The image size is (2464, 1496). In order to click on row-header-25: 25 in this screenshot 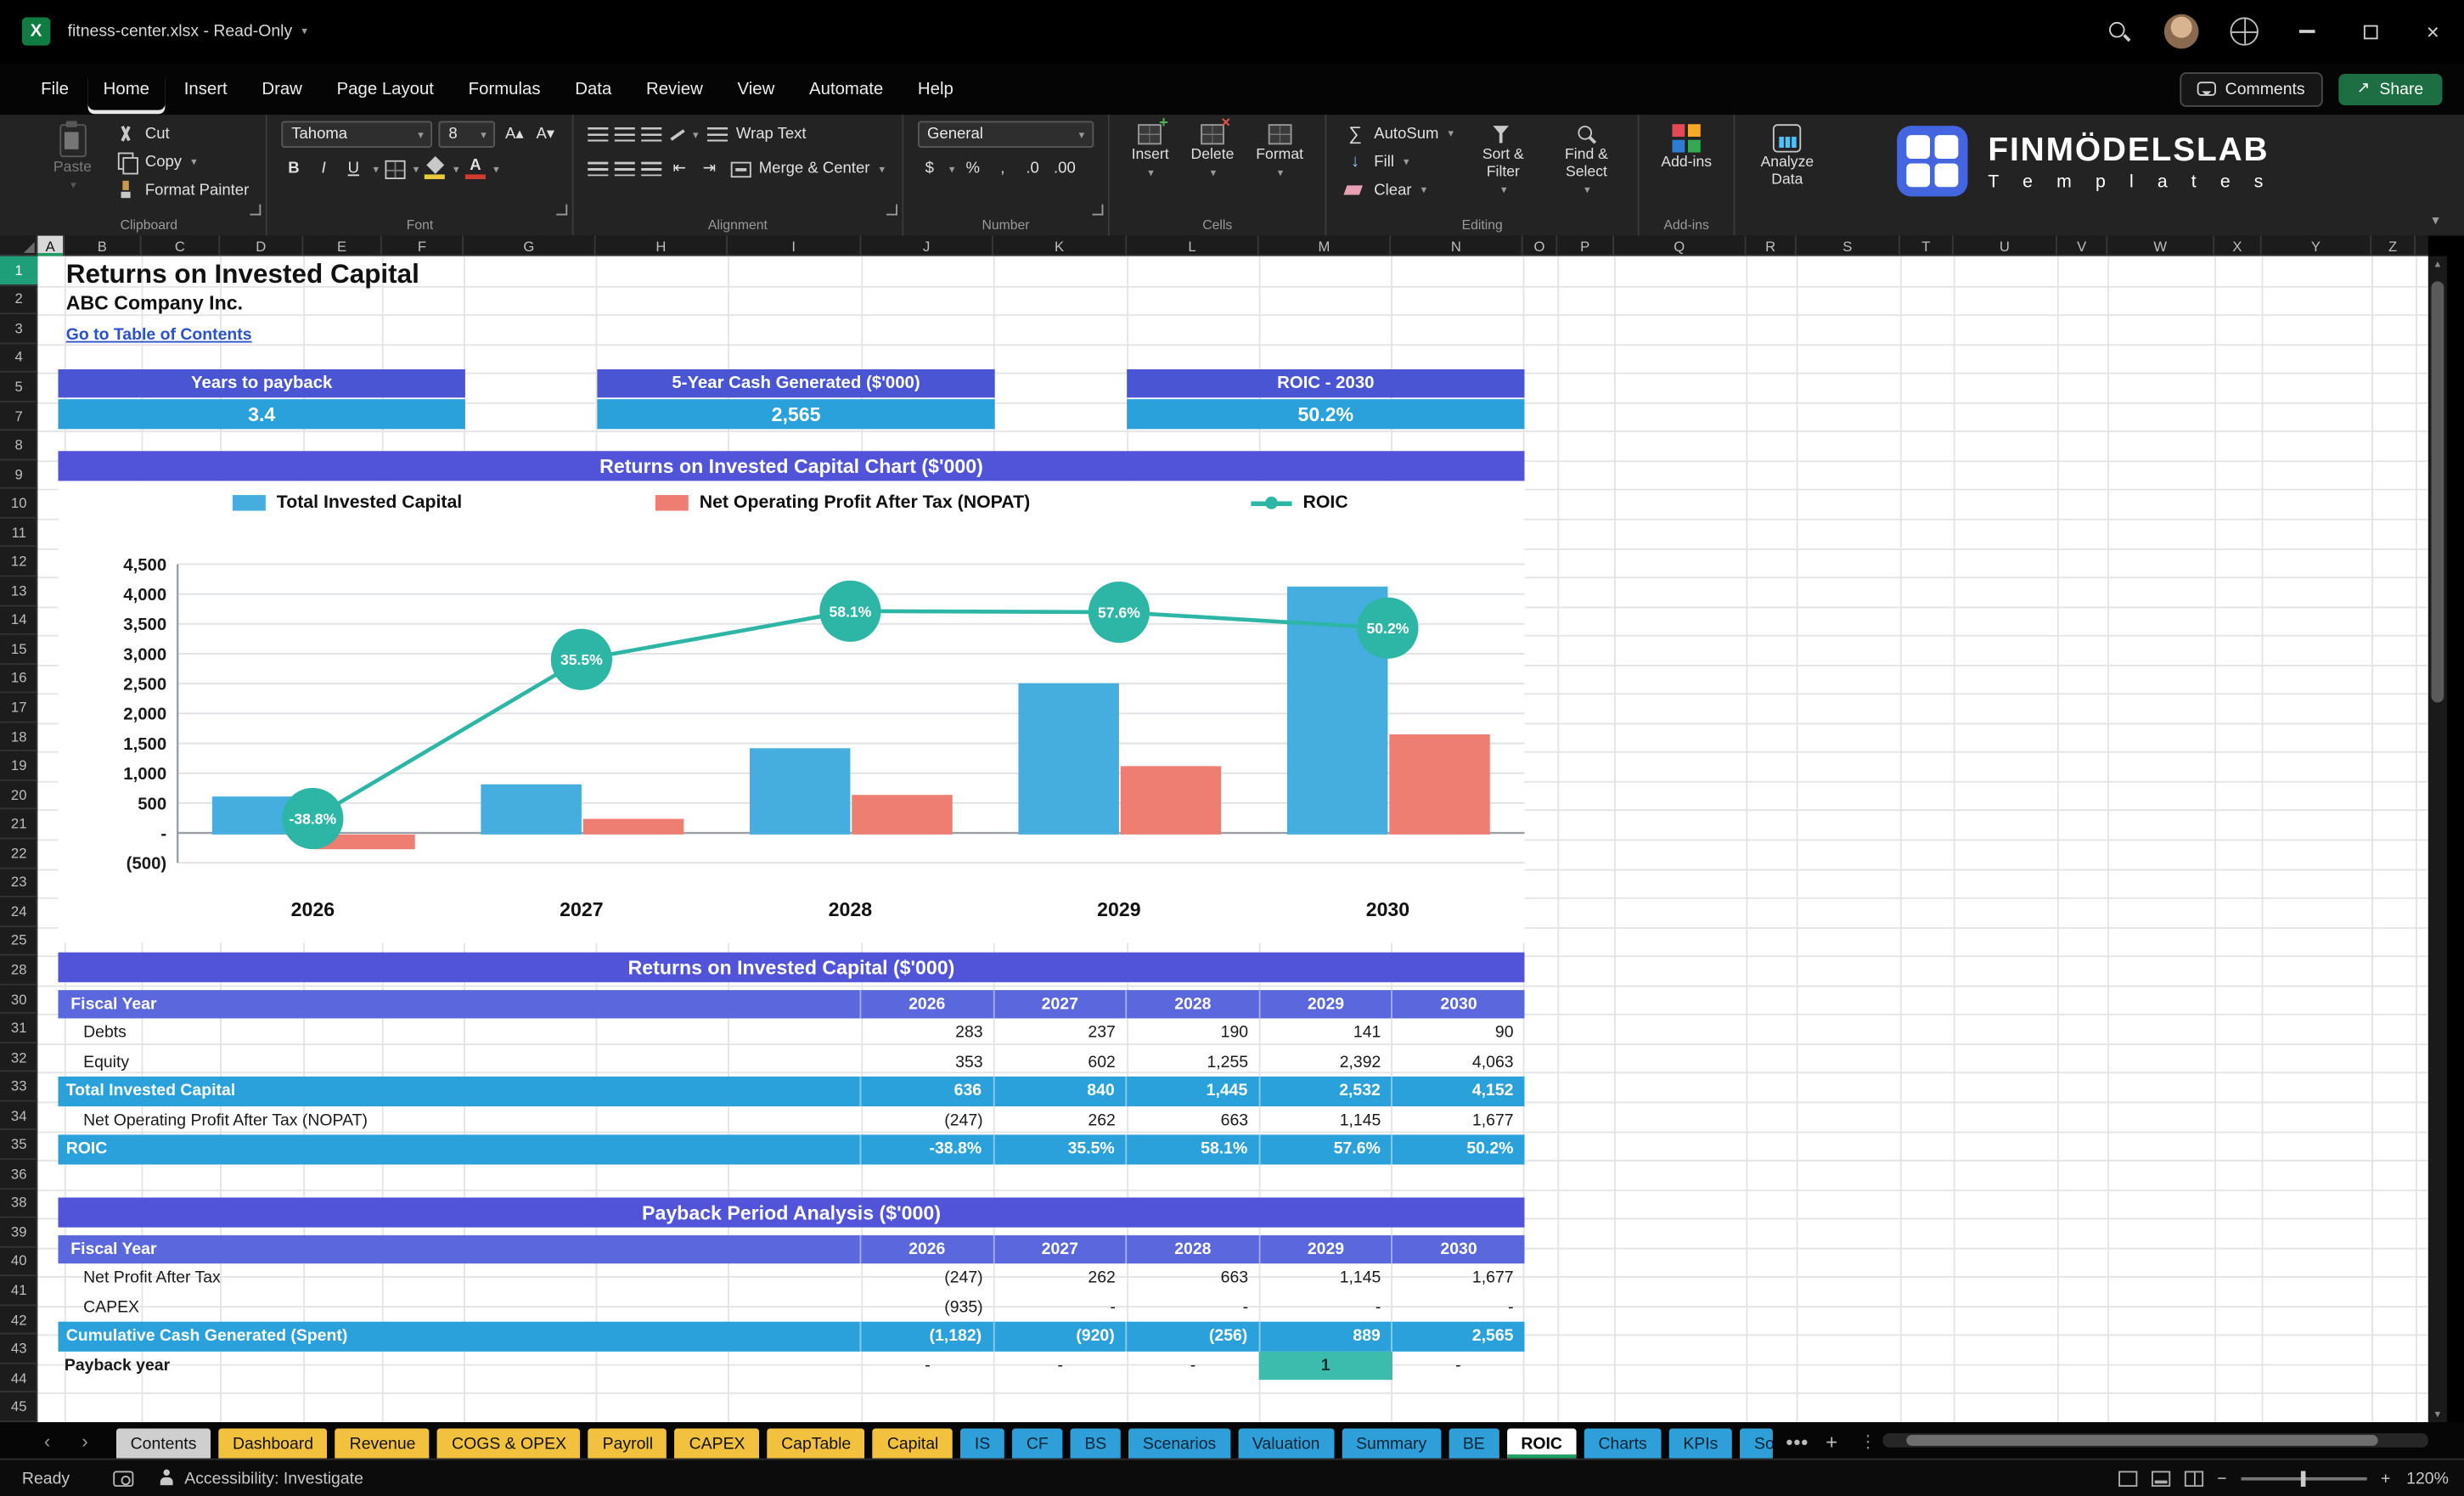, I will do `click(19, 941)`.